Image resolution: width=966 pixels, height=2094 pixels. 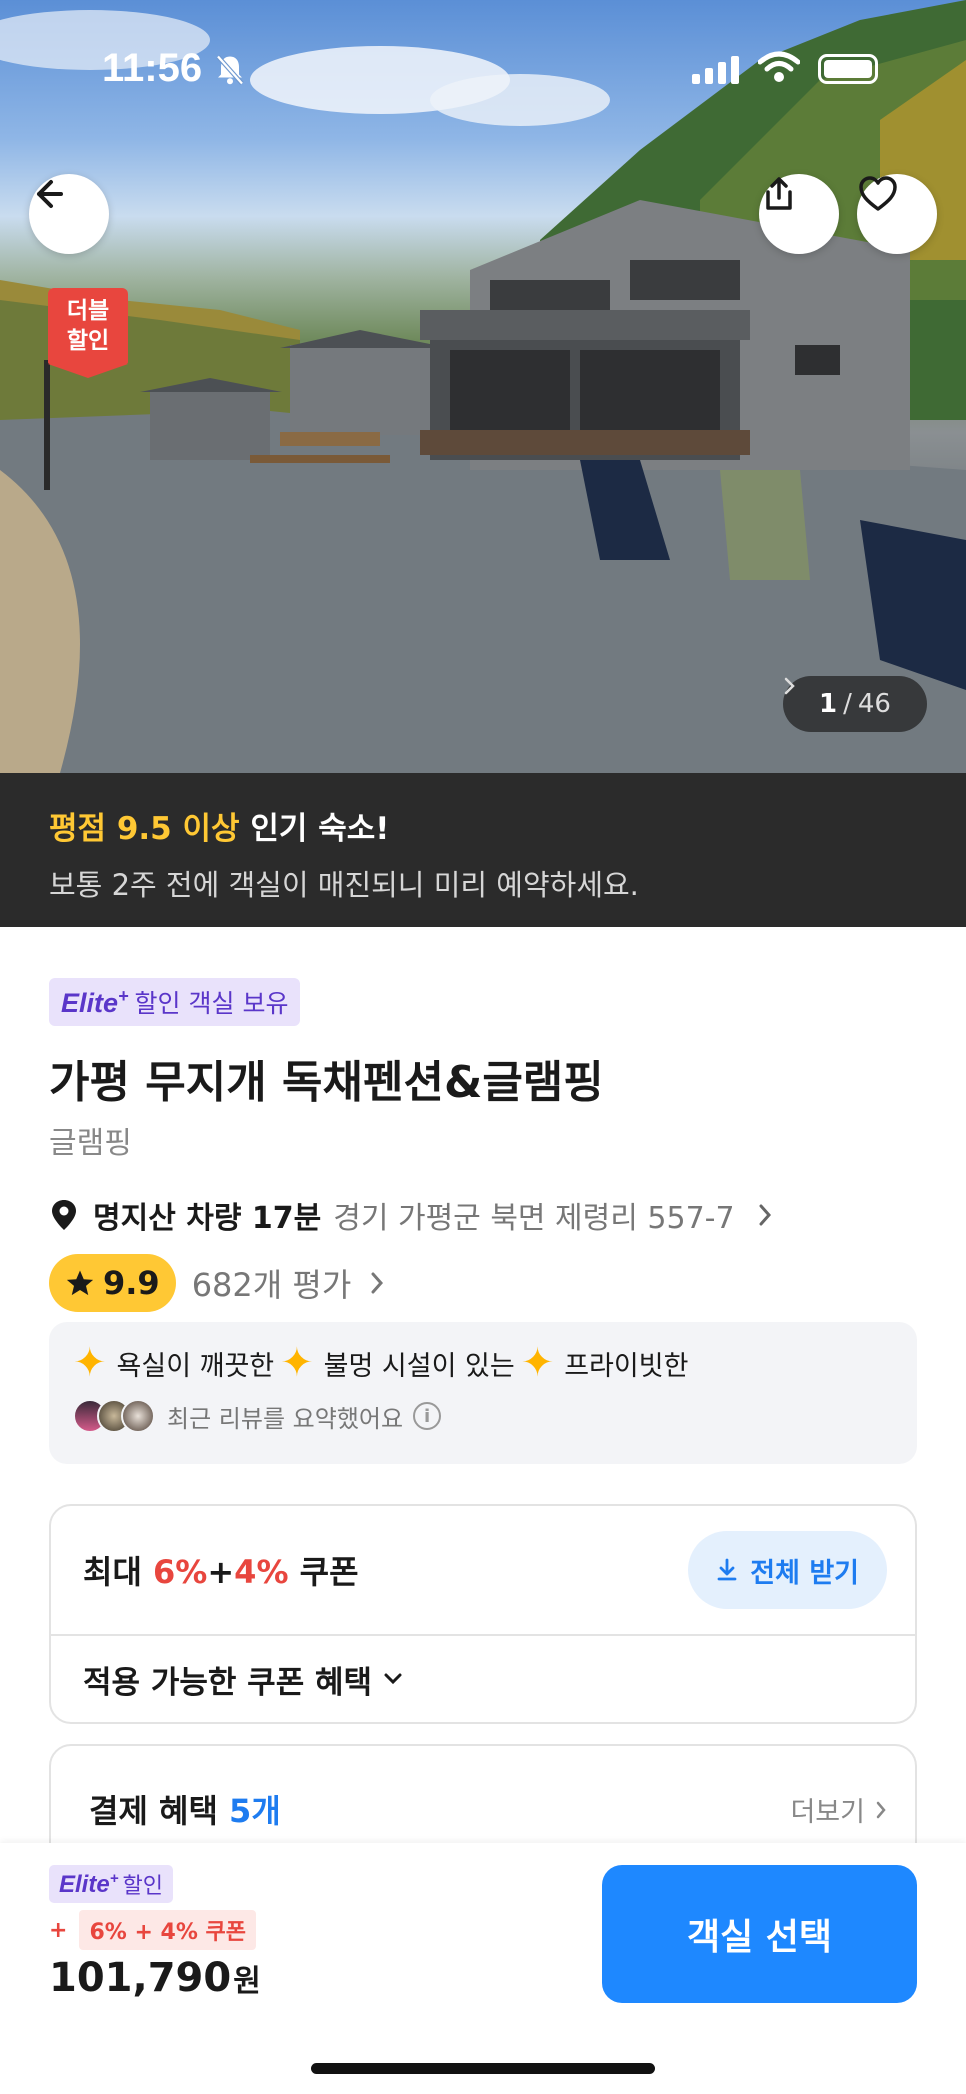 What do you see at coordinates (483, 1968) in the screenshot?
I see `bottom-booking-bar: Elite+ 할인 + 6% + 4% 쿠폰 101,790원 객실 선택` at bounding box center [483, 1968].